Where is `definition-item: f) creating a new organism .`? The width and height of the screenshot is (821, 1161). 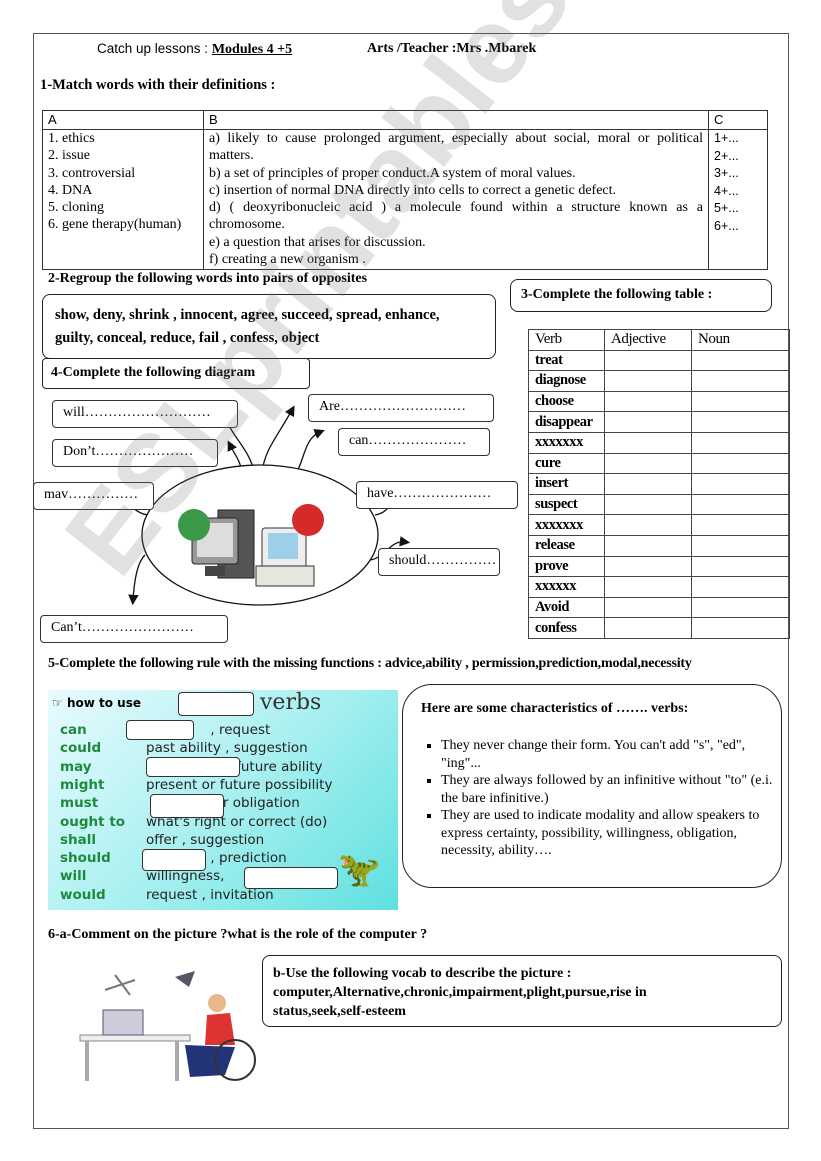
definition-item: f) creating a new organism . is located at coordinates (287, 260).